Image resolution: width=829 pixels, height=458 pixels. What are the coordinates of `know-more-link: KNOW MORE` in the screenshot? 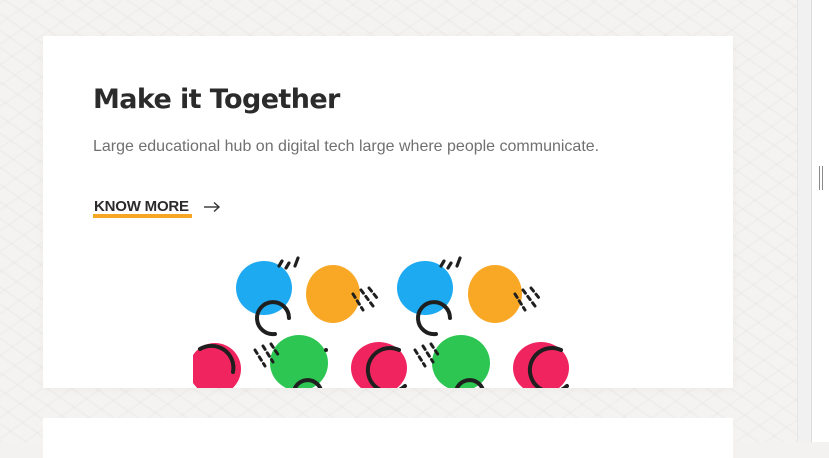 It's located at (157, 208).